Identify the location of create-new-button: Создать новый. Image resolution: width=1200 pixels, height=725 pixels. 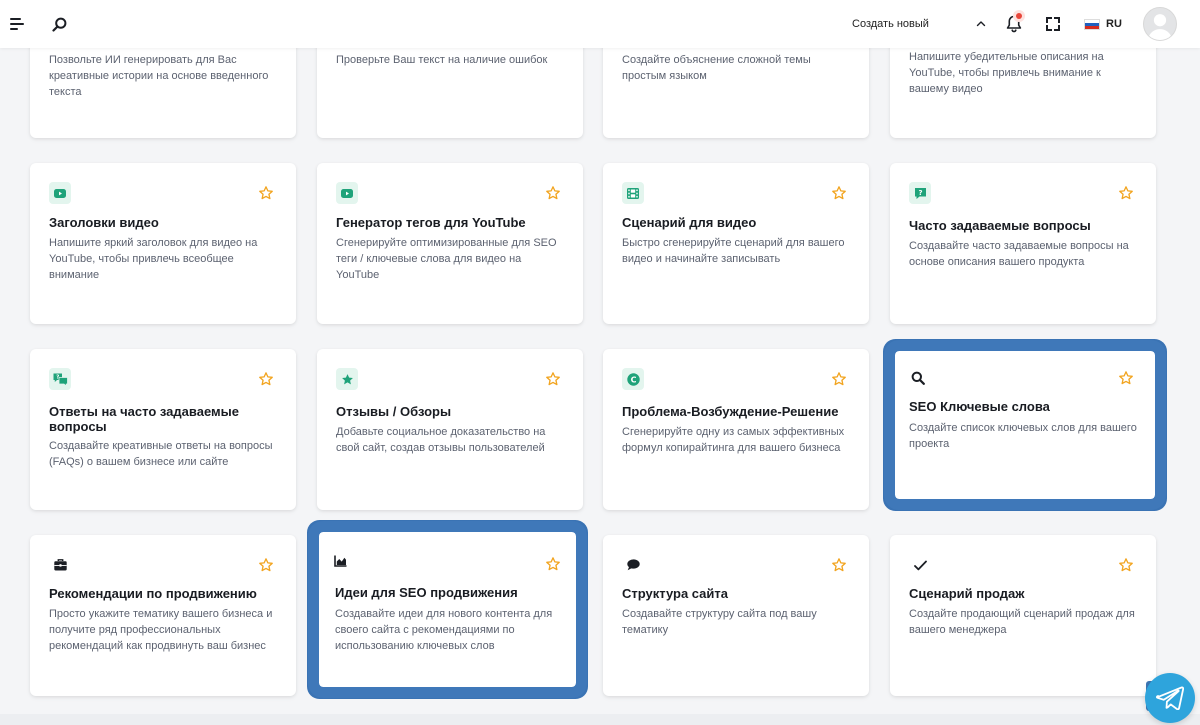
(920, 24).